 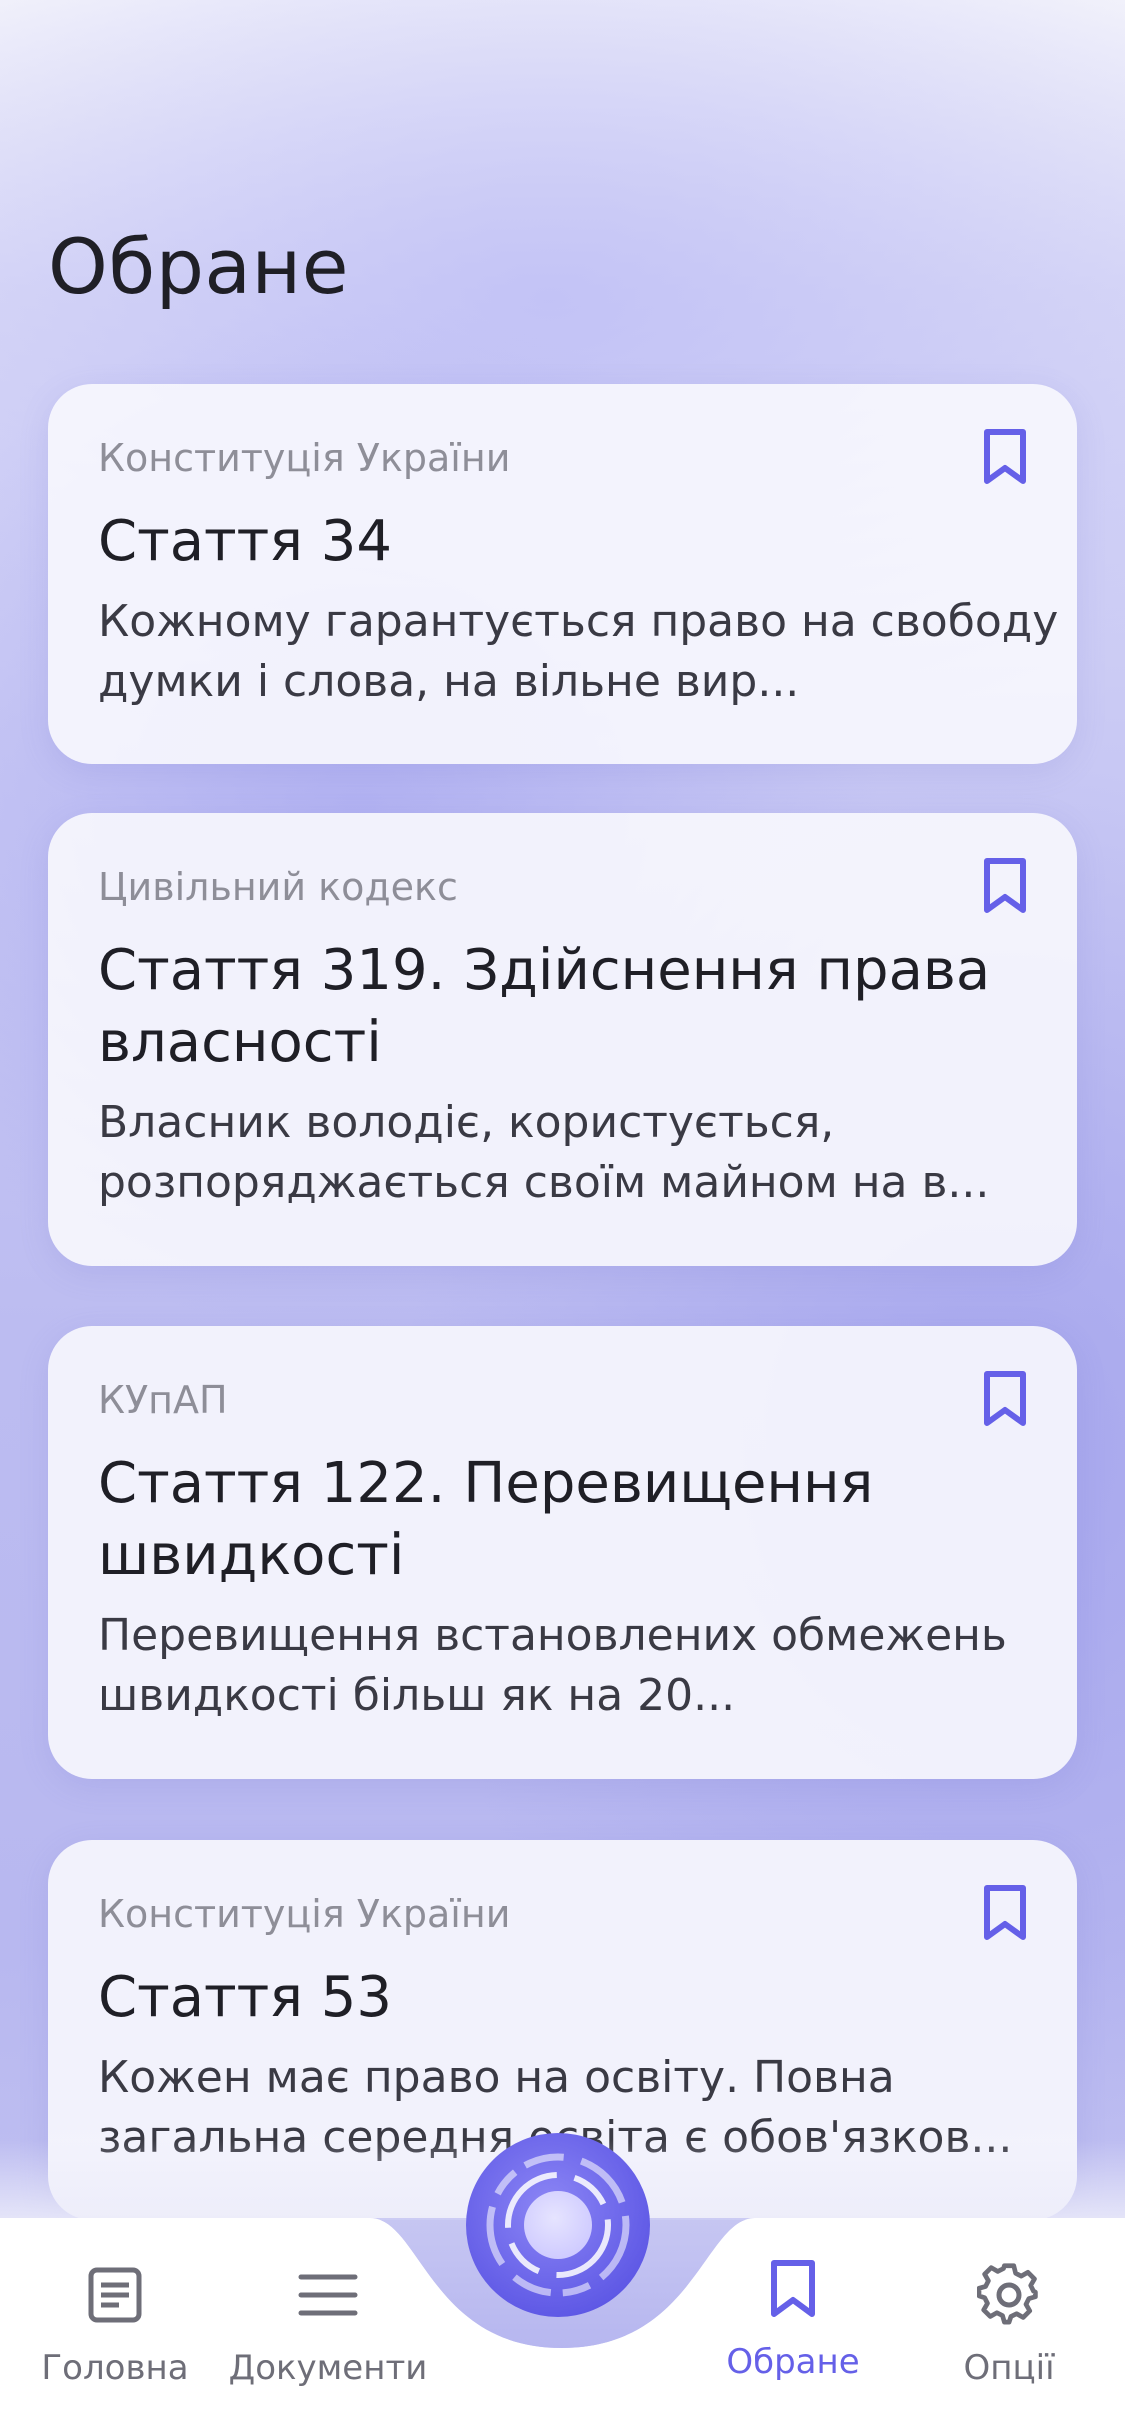 What do you see at coordinates (198, 266) in the screenshot?
I see `page-title: Обране` at bounding box center [198, 266].